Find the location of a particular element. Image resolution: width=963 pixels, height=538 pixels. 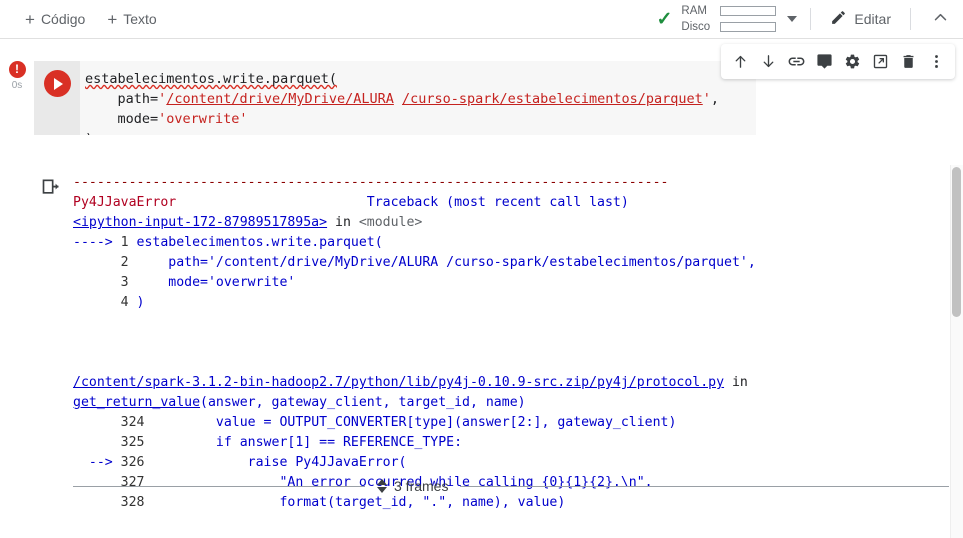

traceback-code-line: 3 mode='overwrite' is located at coordinates (204, 282).